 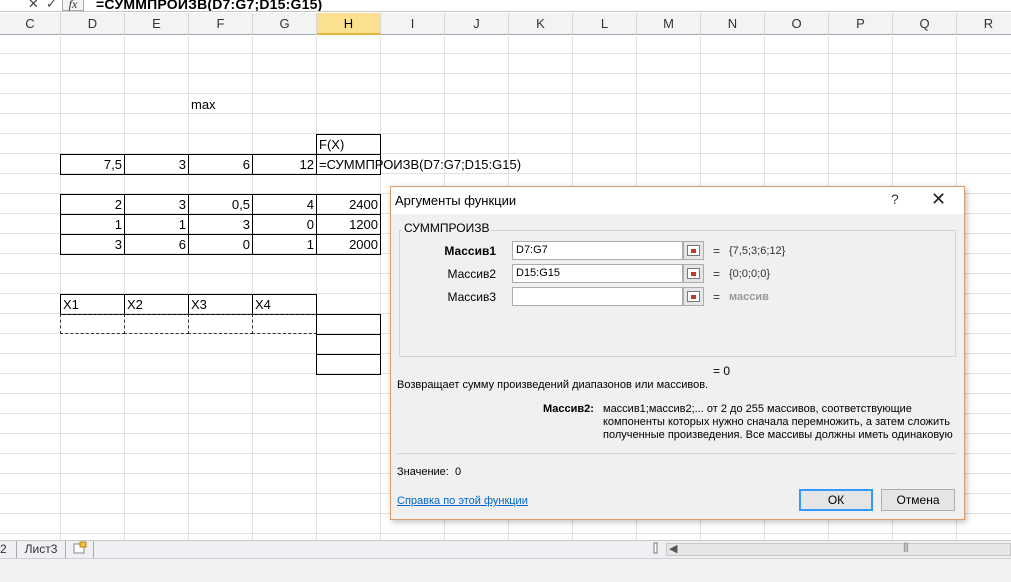 What do you see at coordinates (477, 24) in the screenshot?
I see `column-header-j: J` at bounding box center [477, 24].